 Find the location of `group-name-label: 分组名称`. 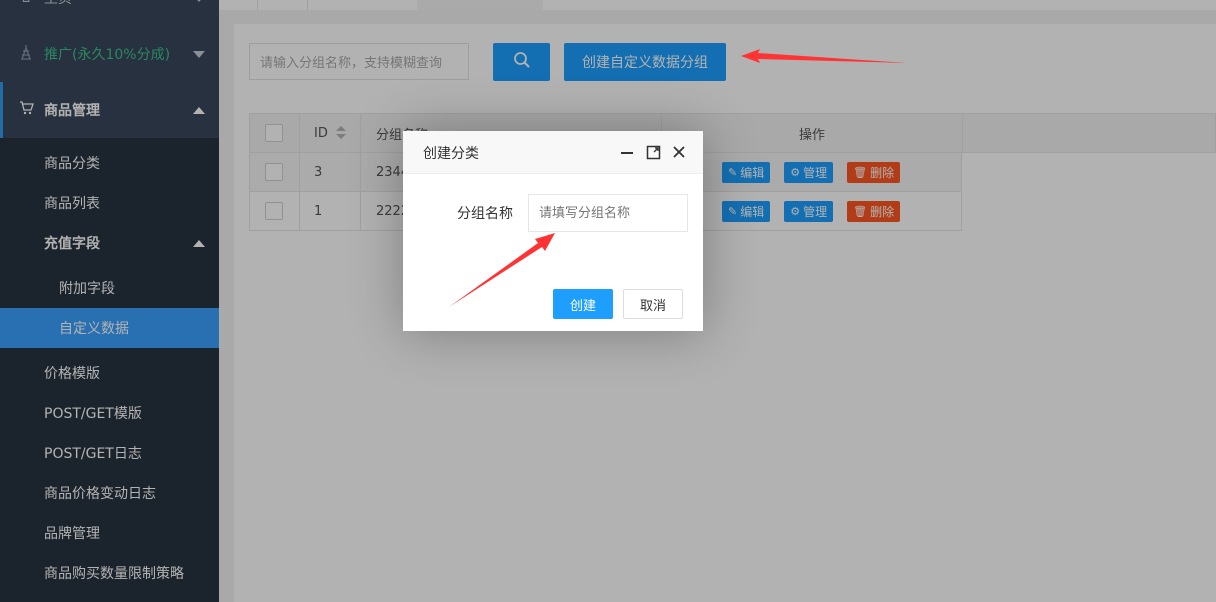

group-name-label: 分组名称 is located at coordinates (485, 214).